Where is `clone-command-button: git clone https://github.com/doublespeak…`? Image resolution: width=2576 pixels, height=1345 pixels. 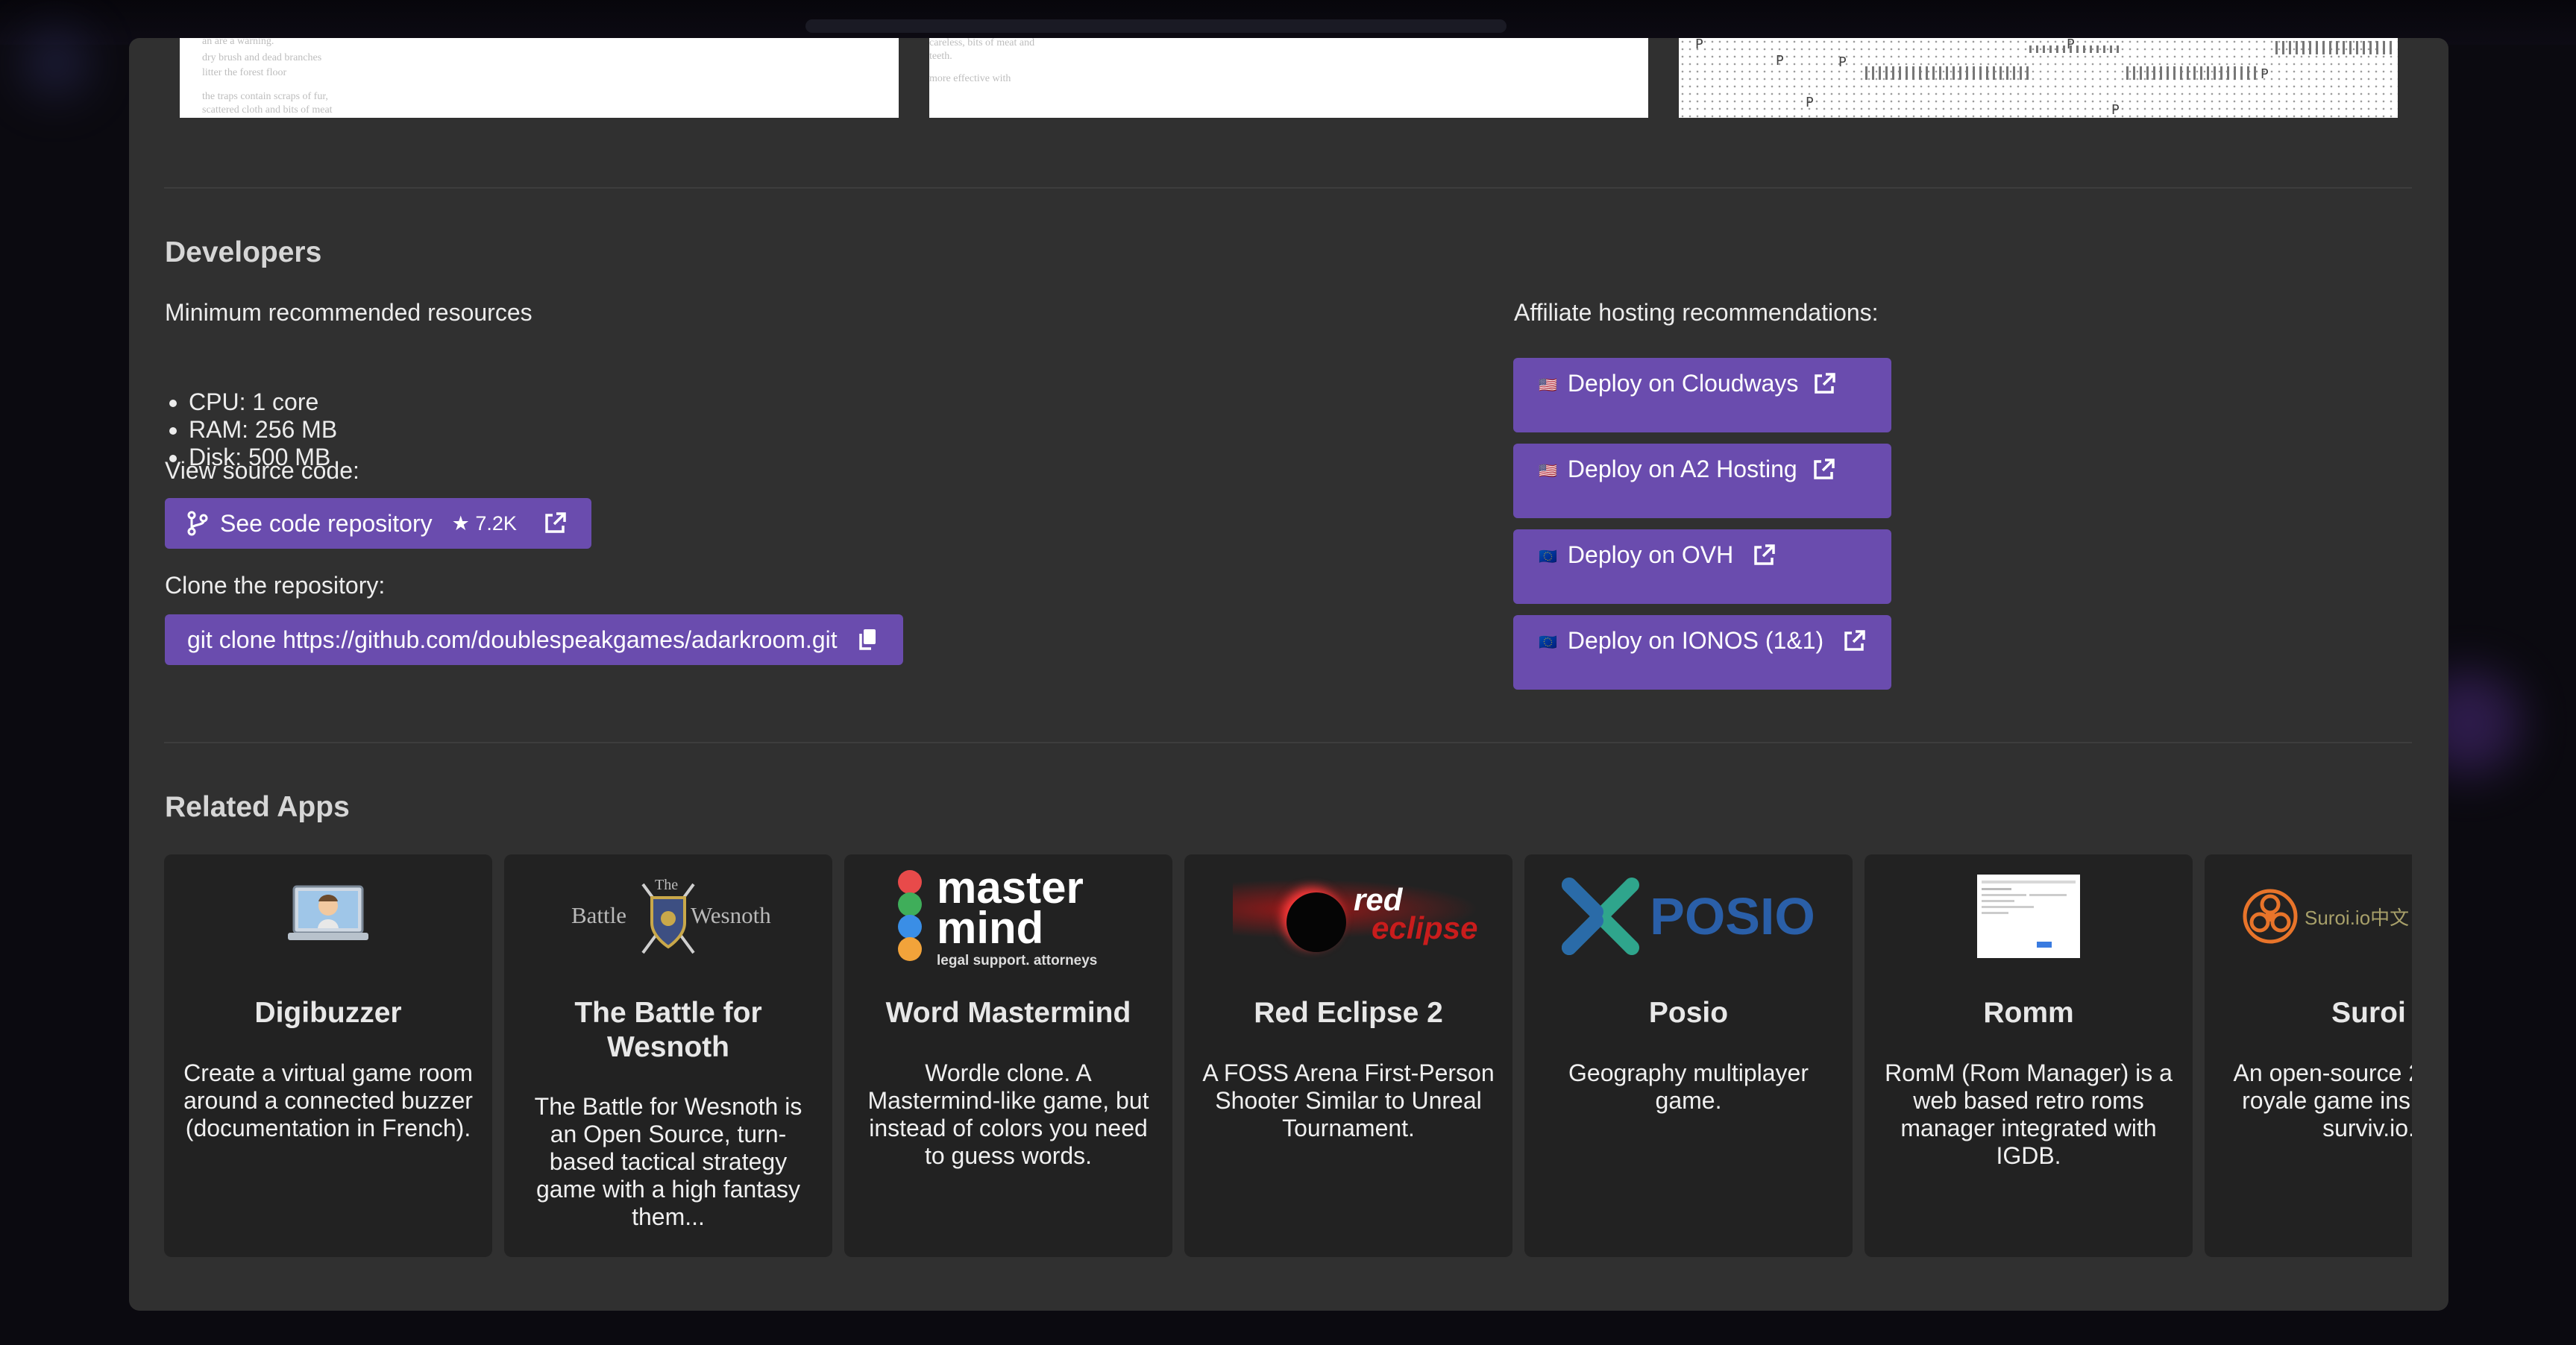 clone-command-button: git clone https://github.com/doublespeak… is located at coordinates (534, 639).